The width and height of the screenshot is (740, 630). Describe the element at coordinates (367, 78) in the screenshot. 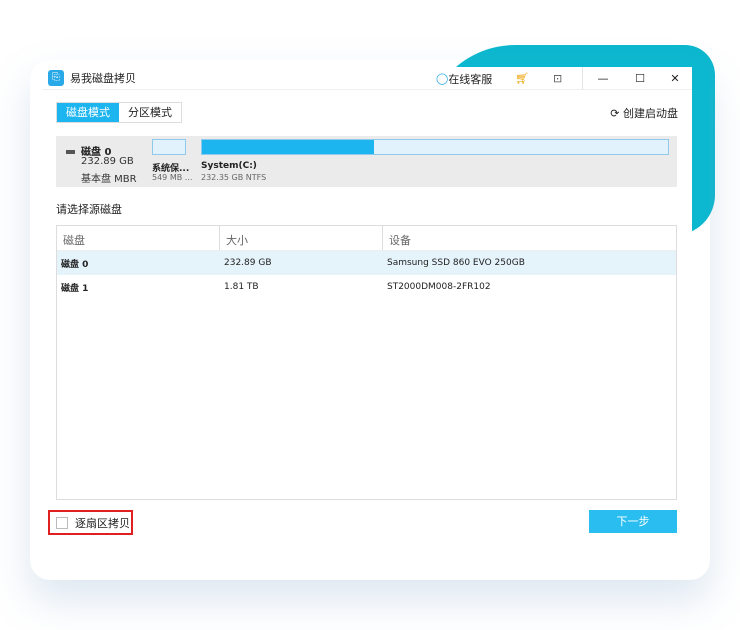

I see `title-bar: ⎘ 易我磁盘拷贝 ◯ 在线客服 🛒︎ ⊡ — ☐ ✕` at that location.